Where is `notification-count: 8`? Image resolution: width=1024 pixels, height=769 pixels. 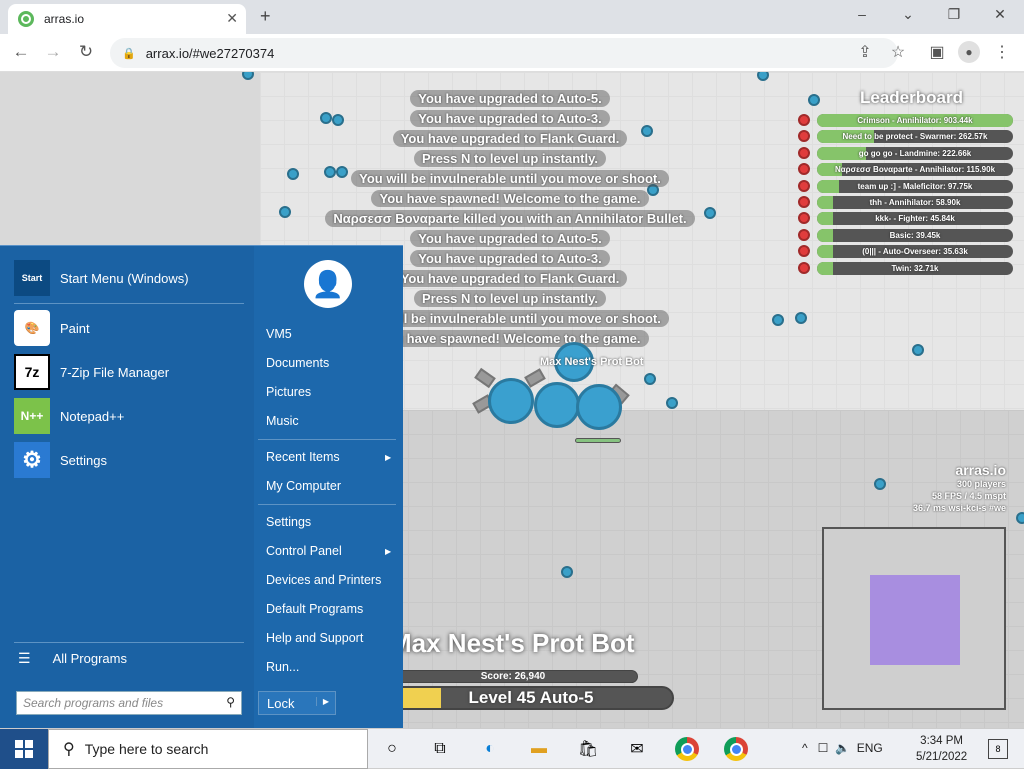 notification-count: 8 is located at coordinates (998, 749).